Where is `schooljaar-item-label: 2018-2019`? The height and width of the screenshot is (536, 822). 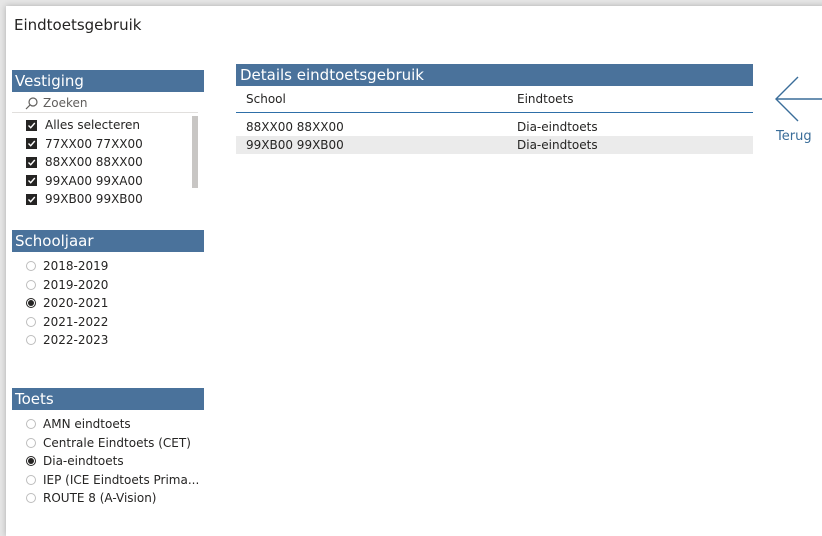 schooljaar-item-label: 2018-2019 is located at coordinates (76, 266).